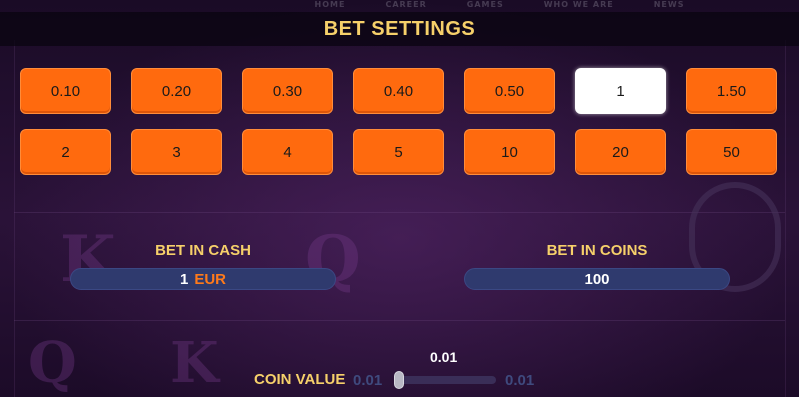 This screenshot has height=397, width=799. I want to click on bg-nav-news: NEWS, so click(669, 4).